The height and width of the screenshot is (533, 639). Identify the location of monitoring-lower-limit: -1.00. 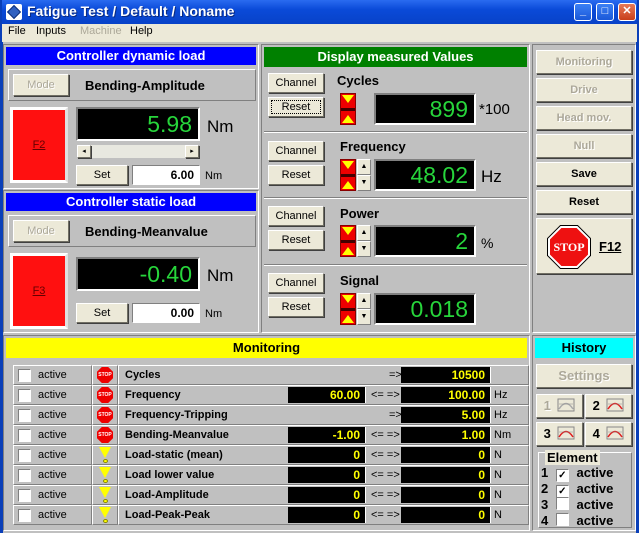
(327, 435).